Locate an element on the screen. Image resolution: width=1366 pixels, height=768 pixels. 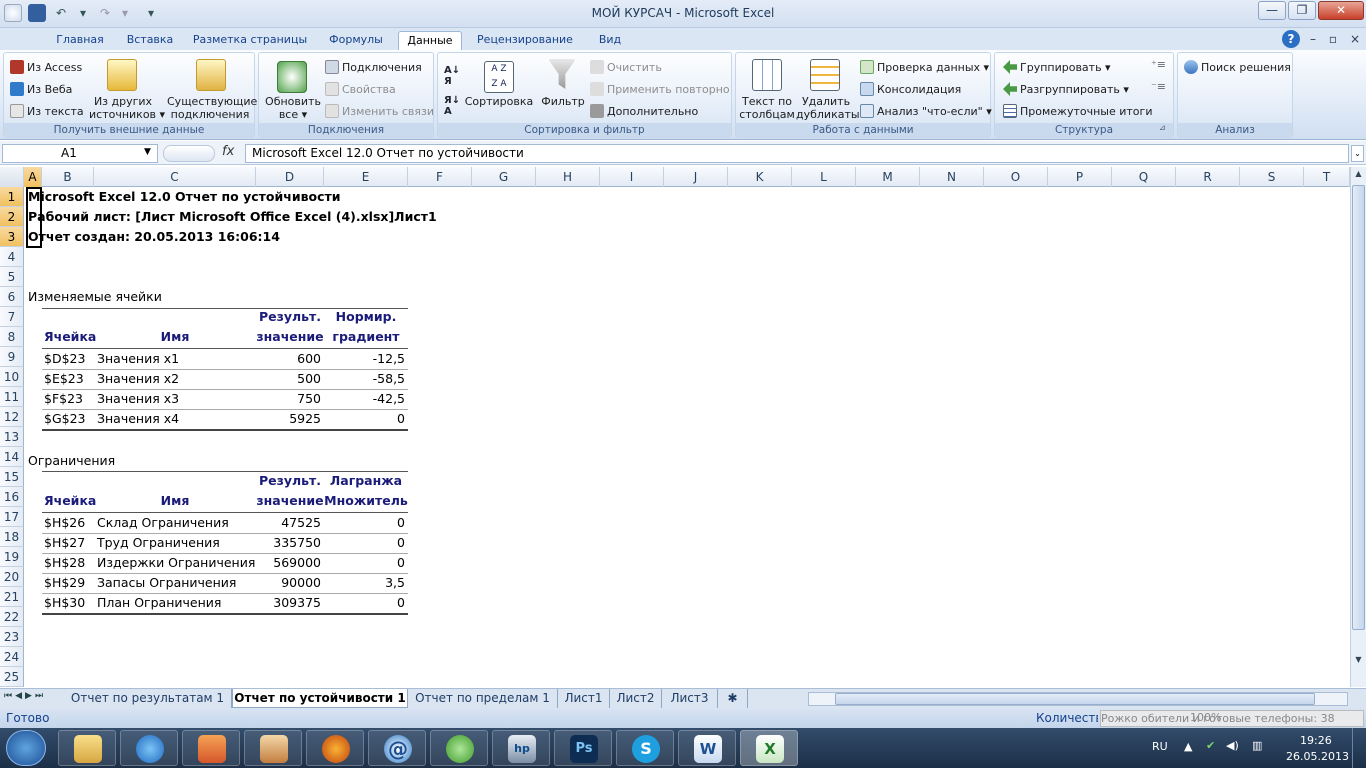
taskbar-photoshop: Ps is located at coordinates (583, 748).